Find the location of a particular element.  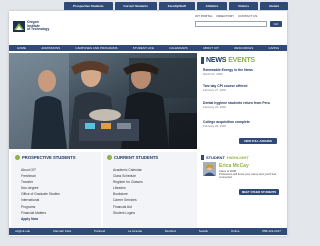

tab-faculty-staff: Faculty/Staff is located at coordinates (176, 6).